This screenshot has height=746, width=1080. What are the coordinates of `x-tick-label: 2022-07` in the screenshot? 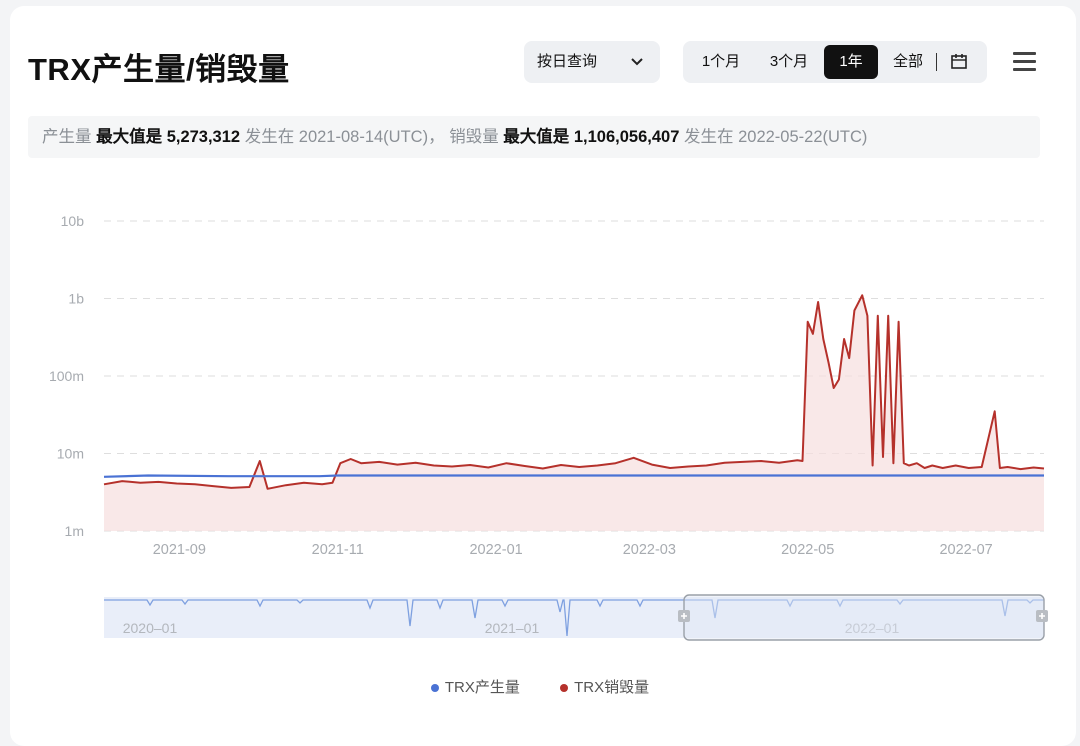 It's located at (965, 550).